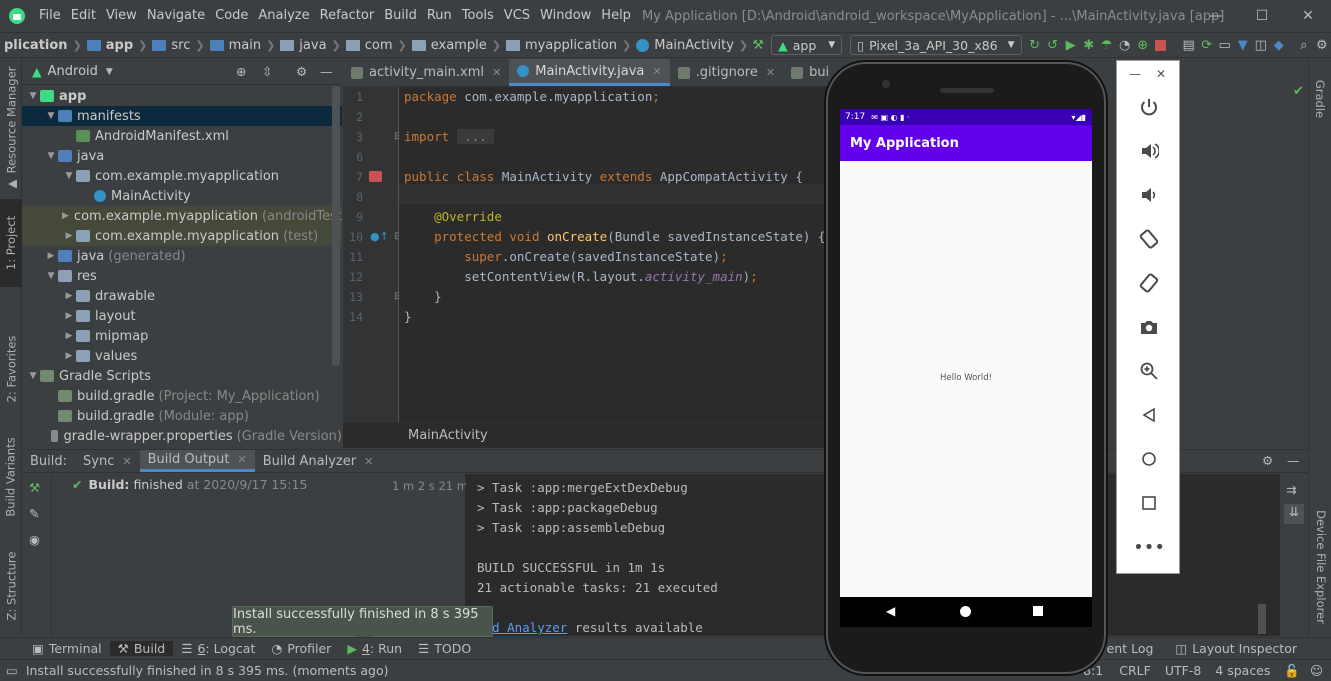  Describe the element at coordinates (107, 461) in the screenshot. I see `tab-sync: Sync ✕` at that location.